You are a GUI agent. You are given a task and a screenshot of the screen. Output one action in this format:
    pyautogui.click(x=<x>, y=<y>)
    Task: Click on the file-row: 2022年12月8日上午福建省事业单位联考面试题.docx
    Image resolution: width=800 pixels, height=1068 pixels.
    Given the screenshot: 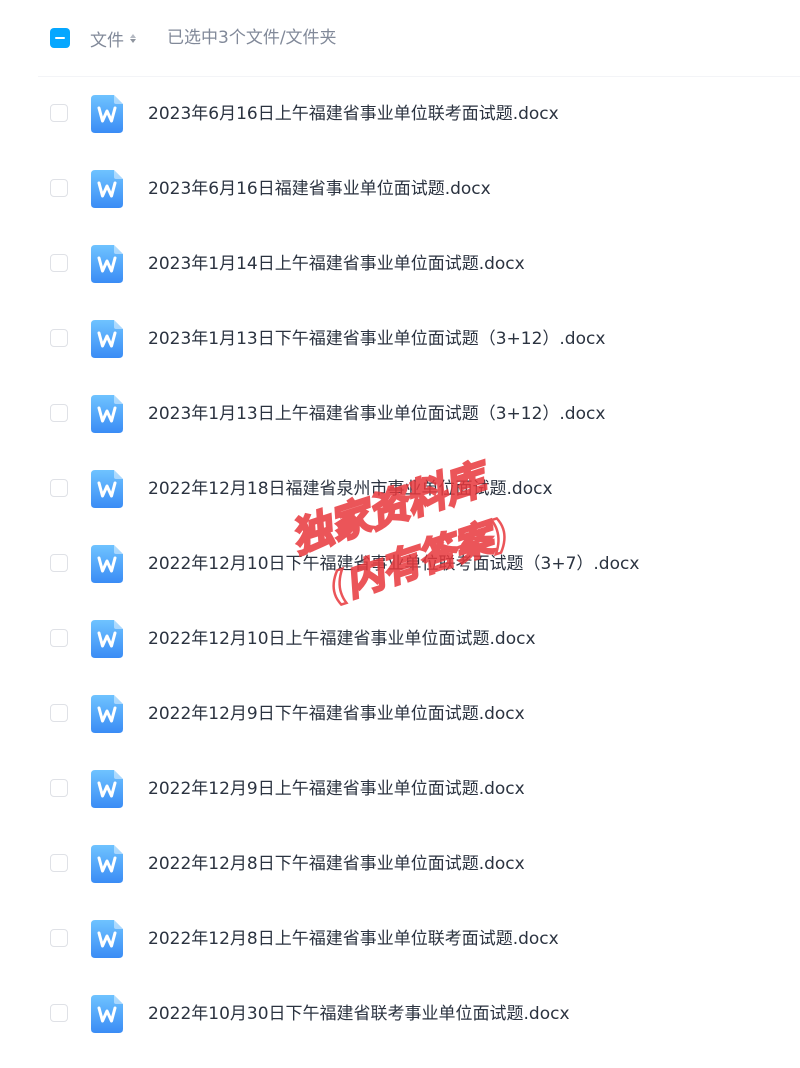 What is the action you would take?
    pyautogui.click(x=400, y=938)
    